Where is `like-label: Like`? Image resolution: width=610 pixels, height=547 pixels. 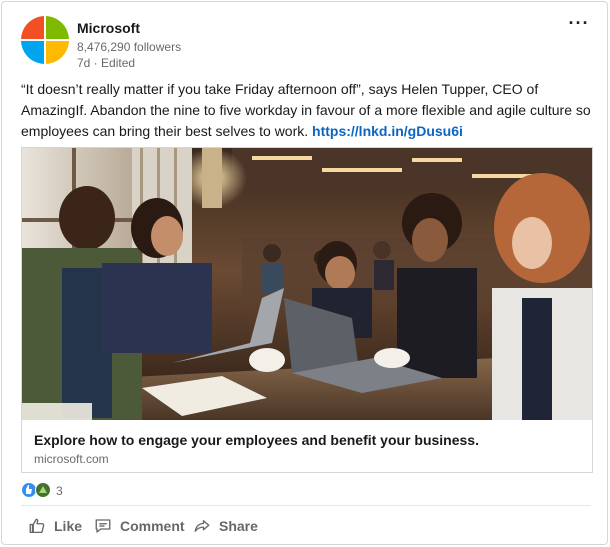
like-label: Like is located at coordinates (68, 526).